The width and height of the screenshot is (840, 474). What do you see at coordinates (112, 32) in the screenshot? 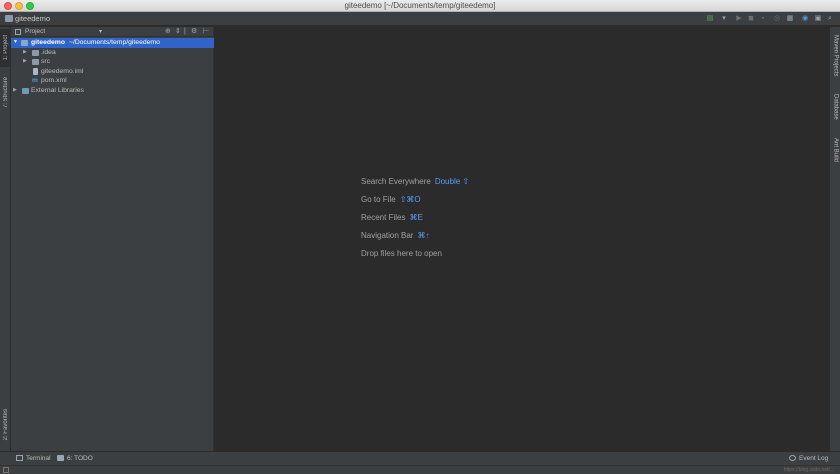
I see `project-panel-header: Project ▾ ⊕ ⇕ | ⚙ ⊢` at bounding box center [112, 32].